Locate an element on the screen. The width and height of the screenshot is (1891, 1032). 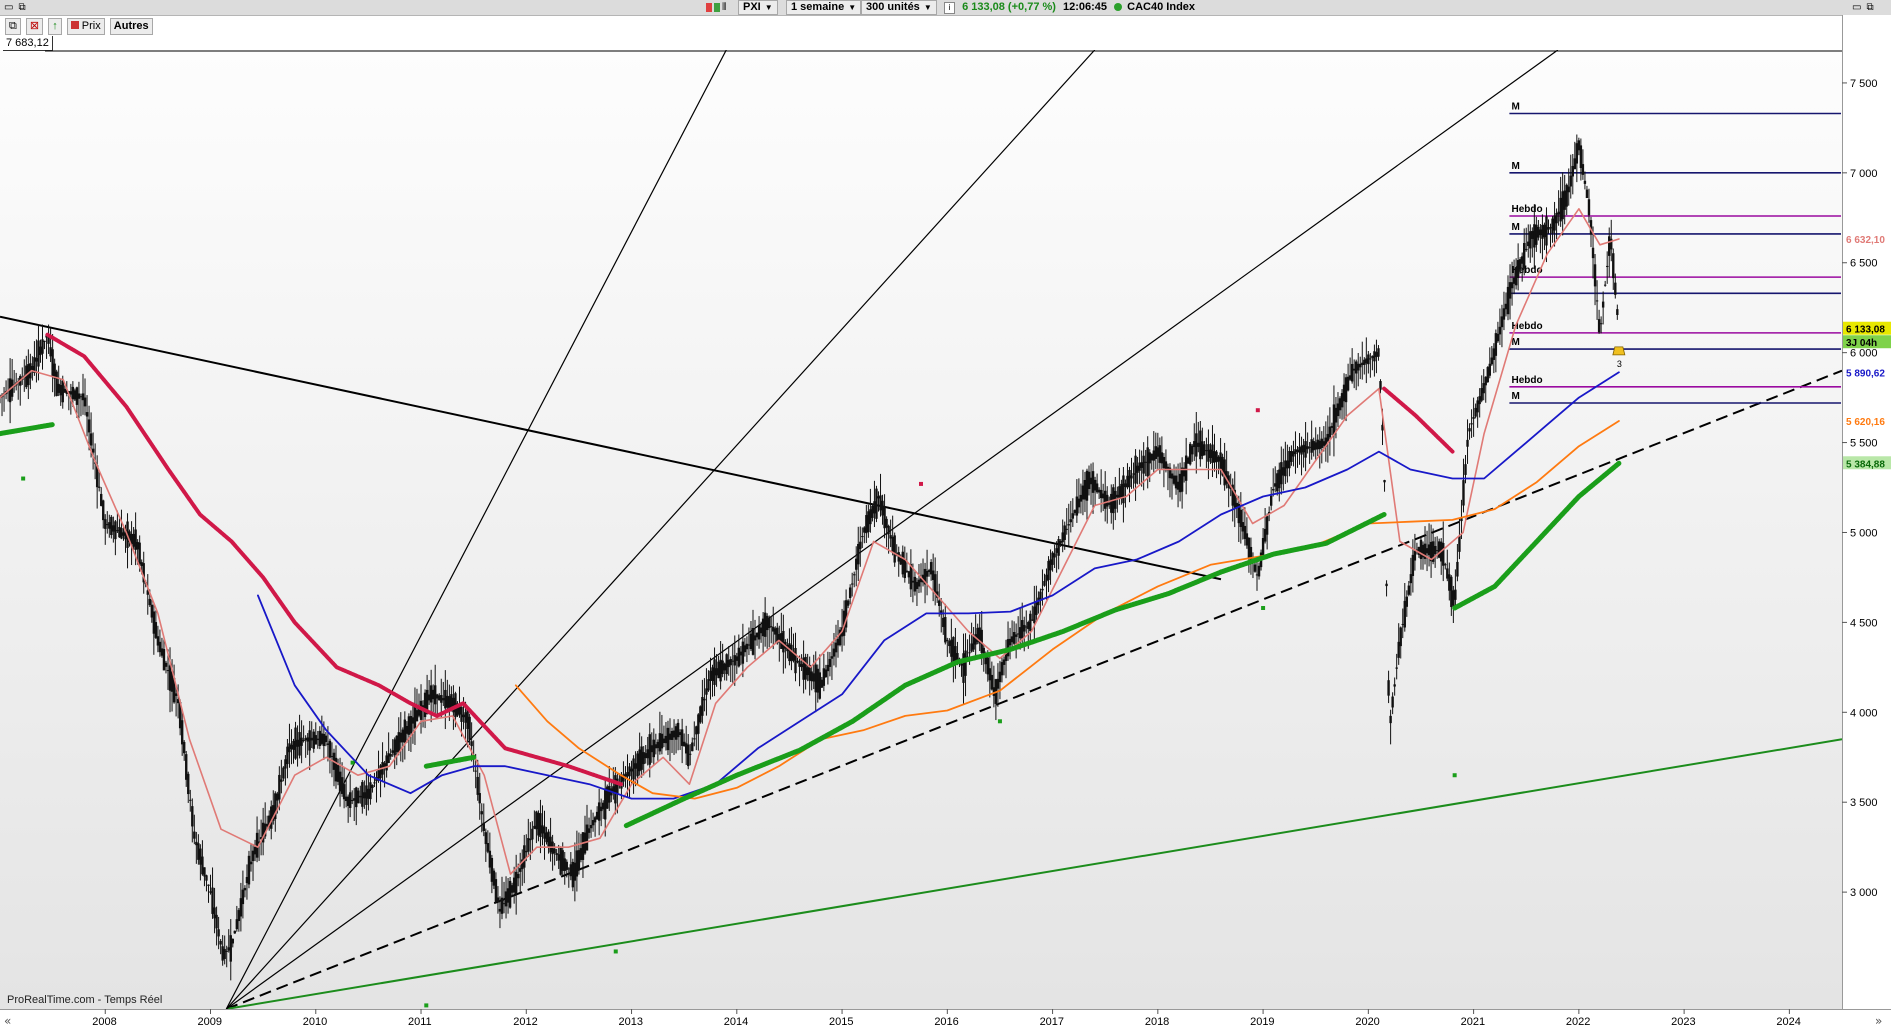
x-tick-label: 2015 is located at coordinates (841, 1022).